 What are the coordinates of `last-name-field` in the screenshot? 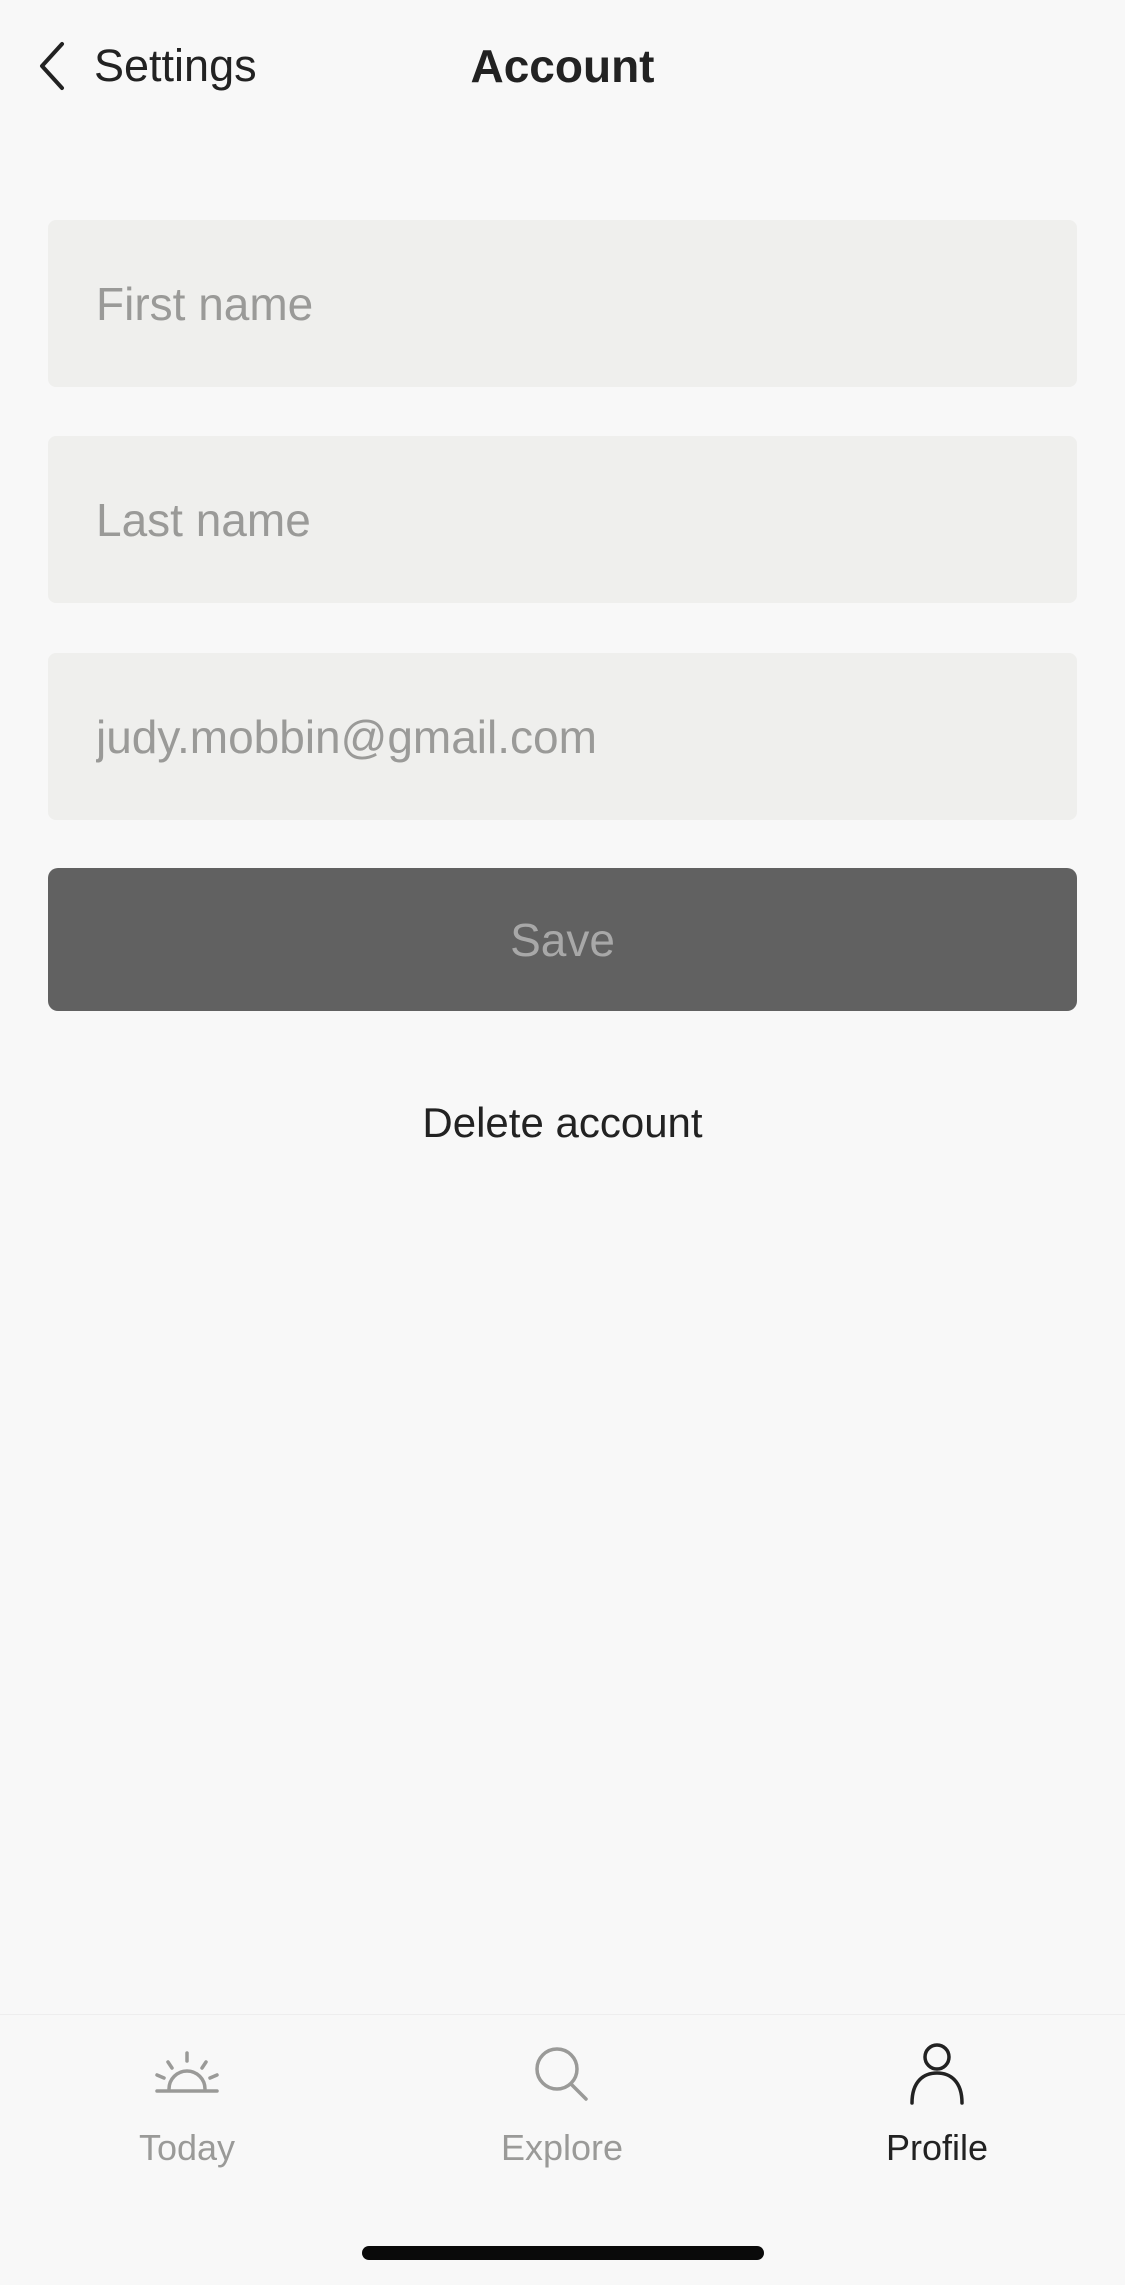 It's located at (562, 519).